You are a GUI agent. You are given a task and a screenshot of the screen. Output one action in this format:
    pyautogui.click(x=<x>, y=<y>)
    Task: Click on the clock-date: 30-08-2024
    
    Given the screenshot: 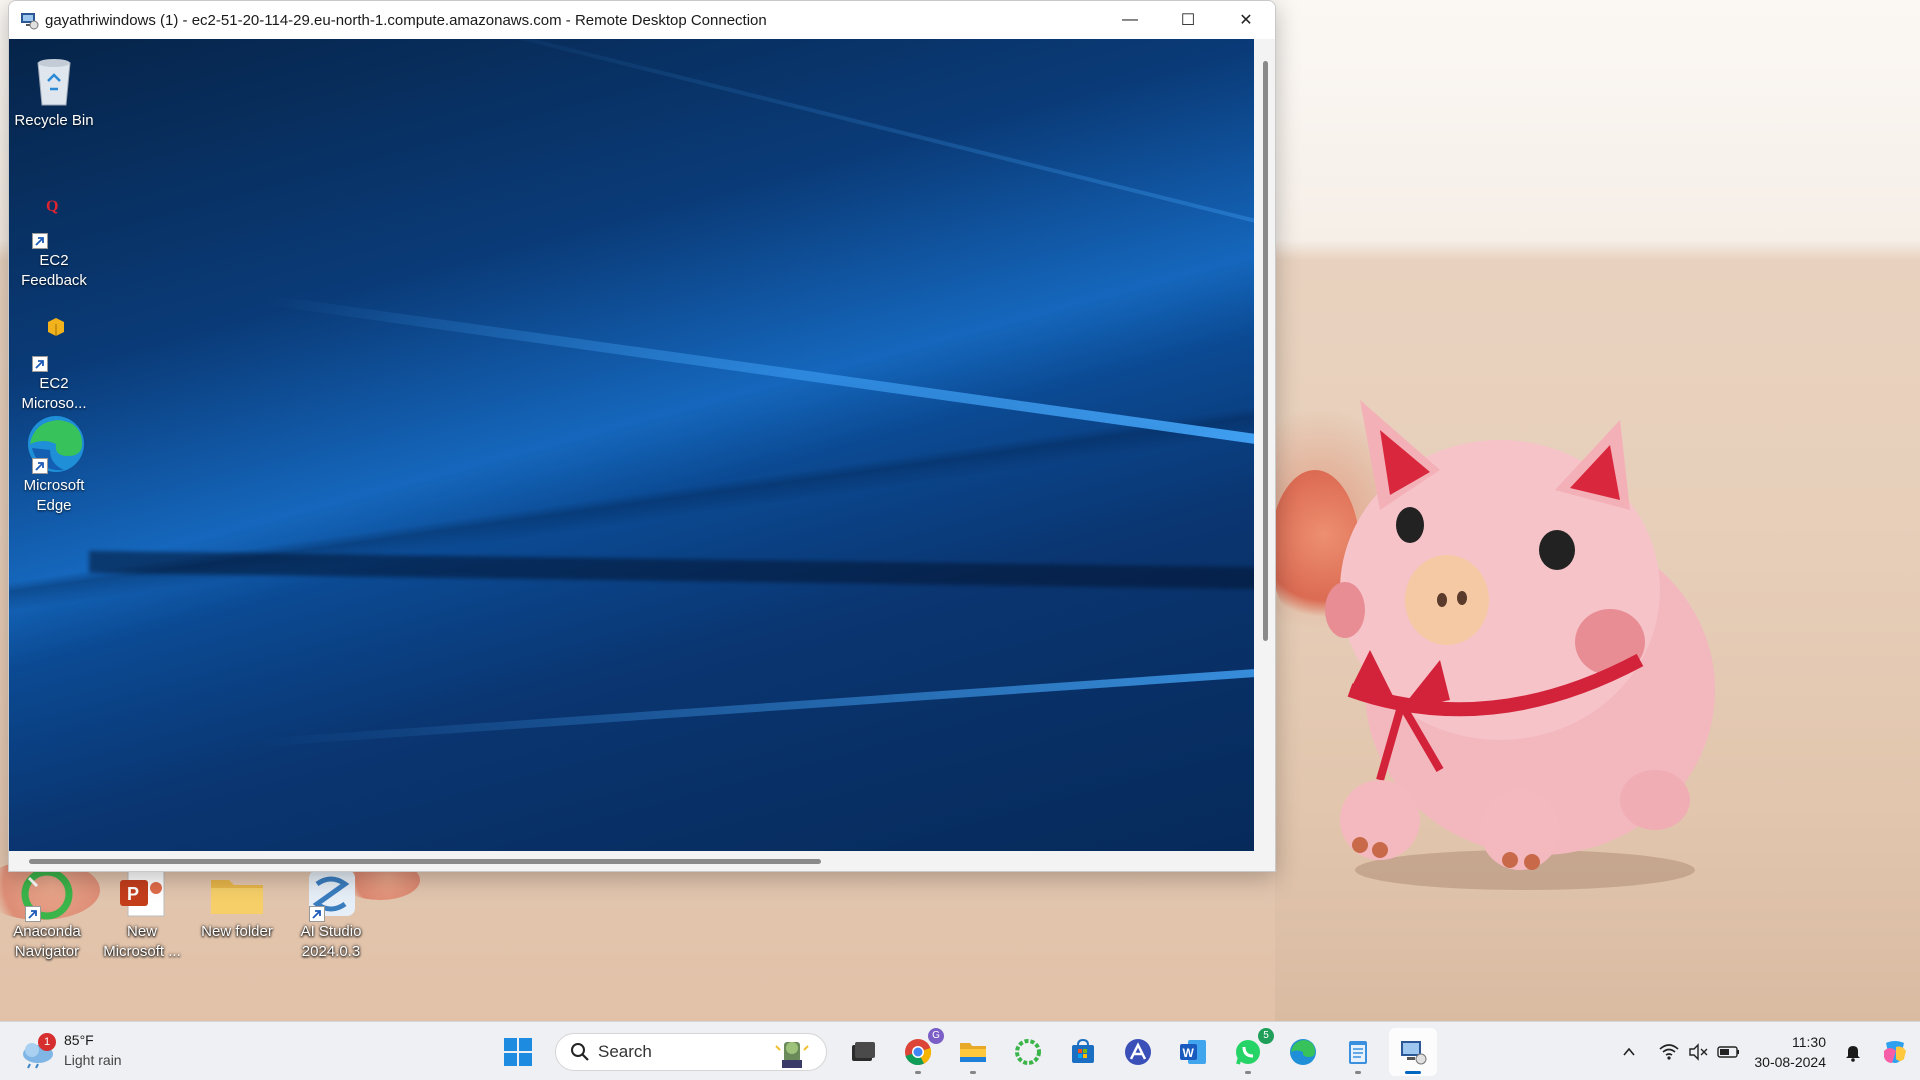 What is the action you would take?
    pyautogui.click(x=1790, y=1061)
    